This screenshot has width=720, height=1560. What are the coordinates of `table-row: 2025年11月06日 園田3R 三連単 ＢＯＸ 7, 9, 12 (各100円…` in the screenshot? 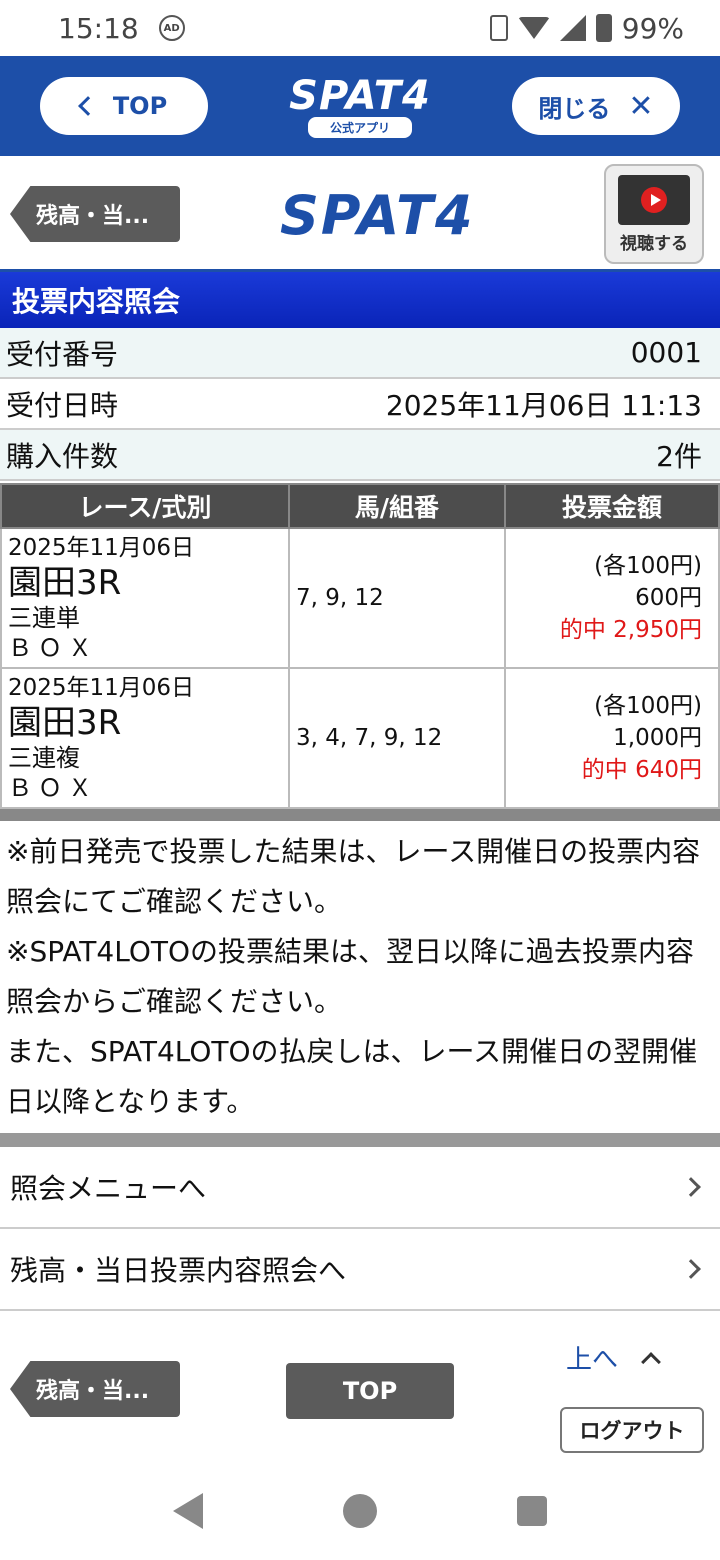 It's located at (360, 598).